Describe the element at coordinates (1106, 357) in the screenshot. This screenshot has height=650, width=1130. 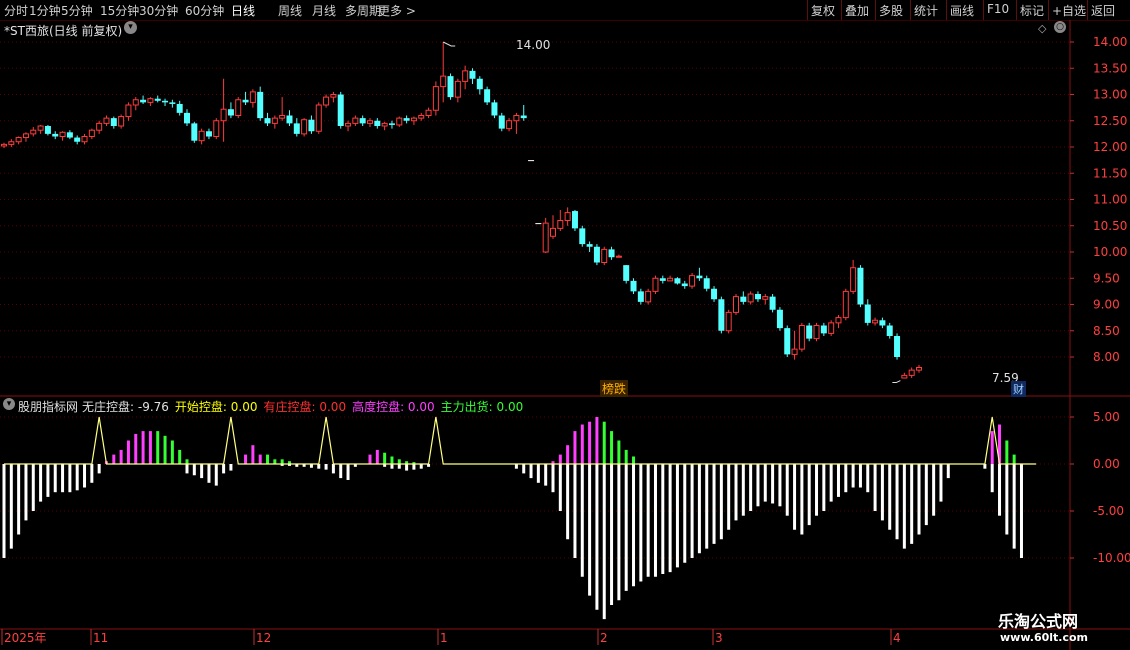
I see `price-tick-label: 8.00` at that location.